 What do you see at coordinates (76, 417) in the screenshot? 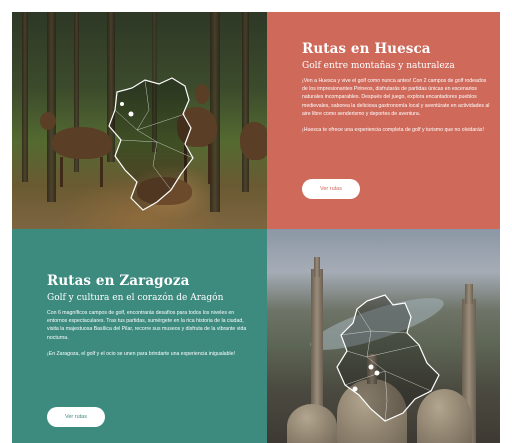
I see `zaragoza-view-routes-button: Ver rutas` at bounding box center [76, 417].